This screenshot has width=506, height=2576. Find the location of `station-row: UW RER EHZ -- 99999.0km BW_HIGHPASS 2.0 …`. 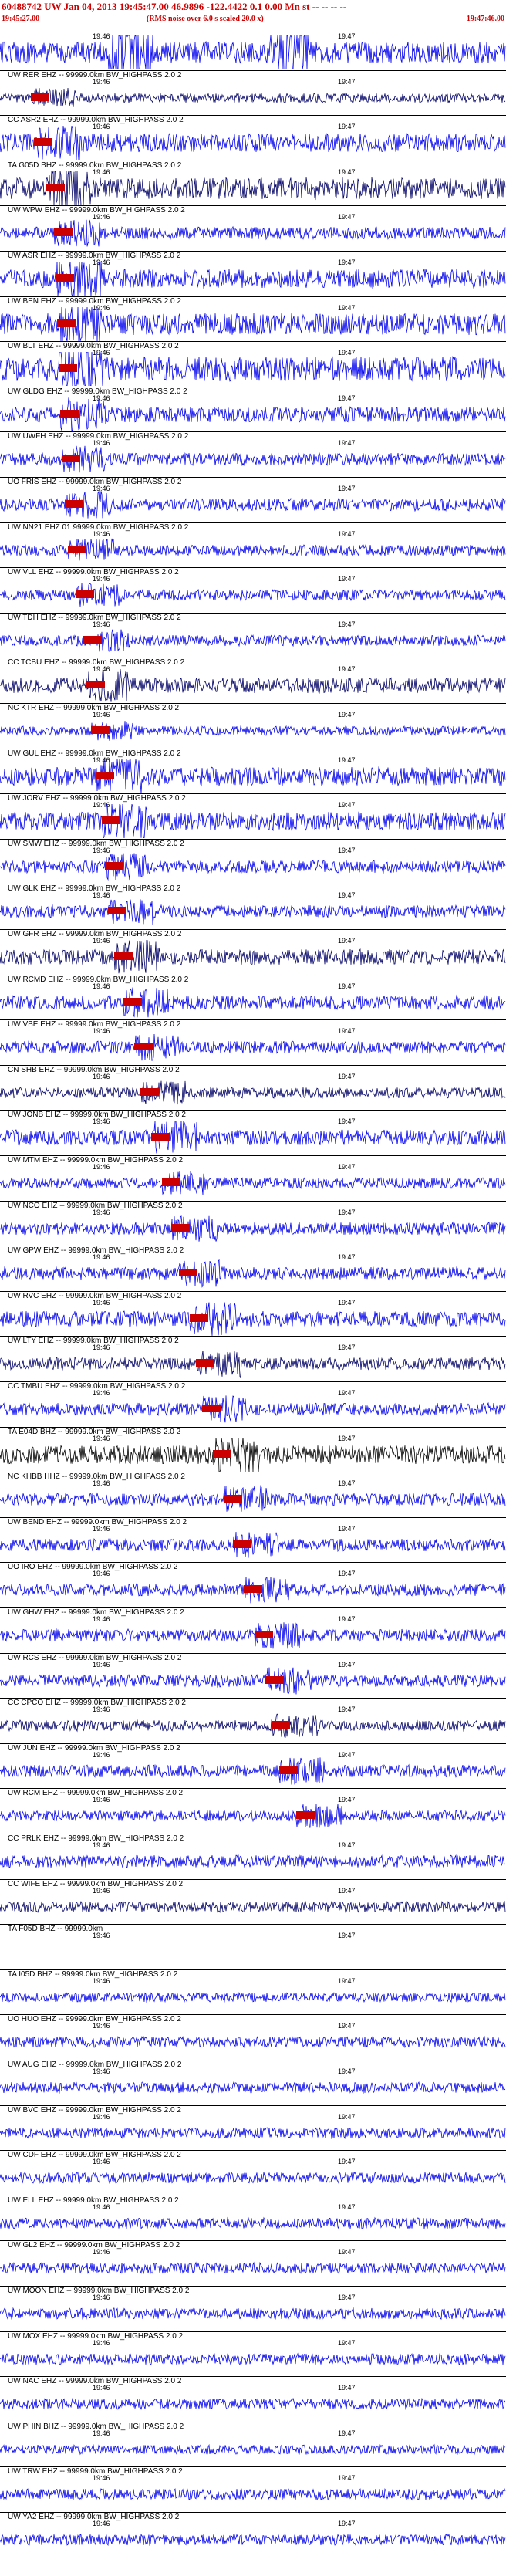

station-row: UW RER EHZ -- 99999.0km BW_HIGHPASS 2.0 … is located at coordinates (253, 93).